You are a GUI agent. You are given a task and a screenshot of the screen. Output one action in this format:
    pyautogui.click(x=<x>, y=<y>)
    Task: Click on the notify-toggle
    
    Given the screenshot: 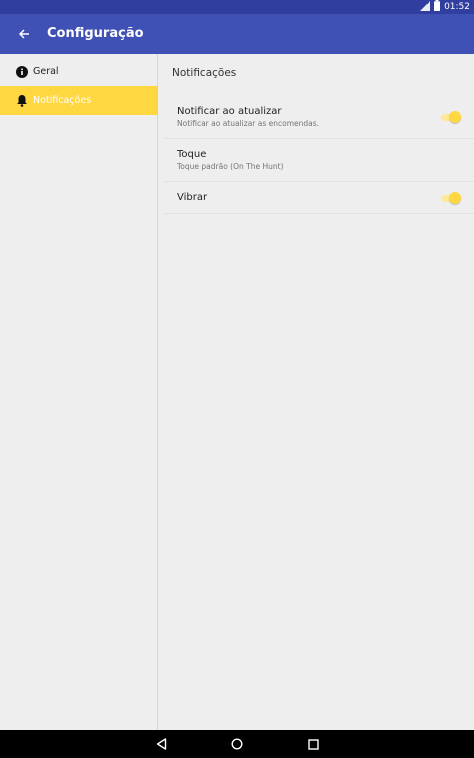 What is the action you would take?
    pyautogui.click(x=450, y=117)
    